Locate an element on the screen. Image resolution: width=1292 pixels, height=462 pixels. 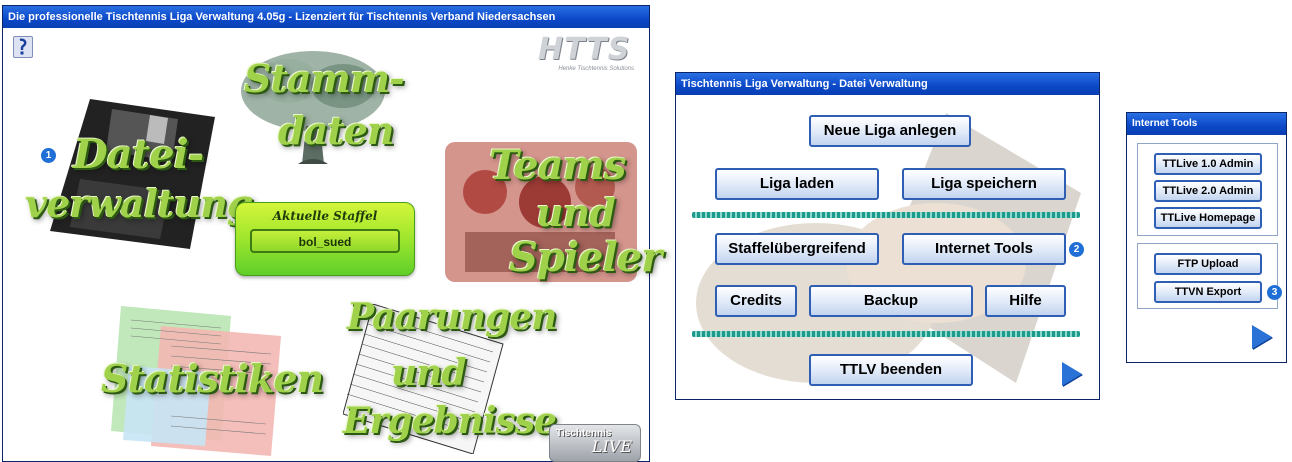
dateiverwaltung-label-1: Datei- is located at coordinates (138, 154).